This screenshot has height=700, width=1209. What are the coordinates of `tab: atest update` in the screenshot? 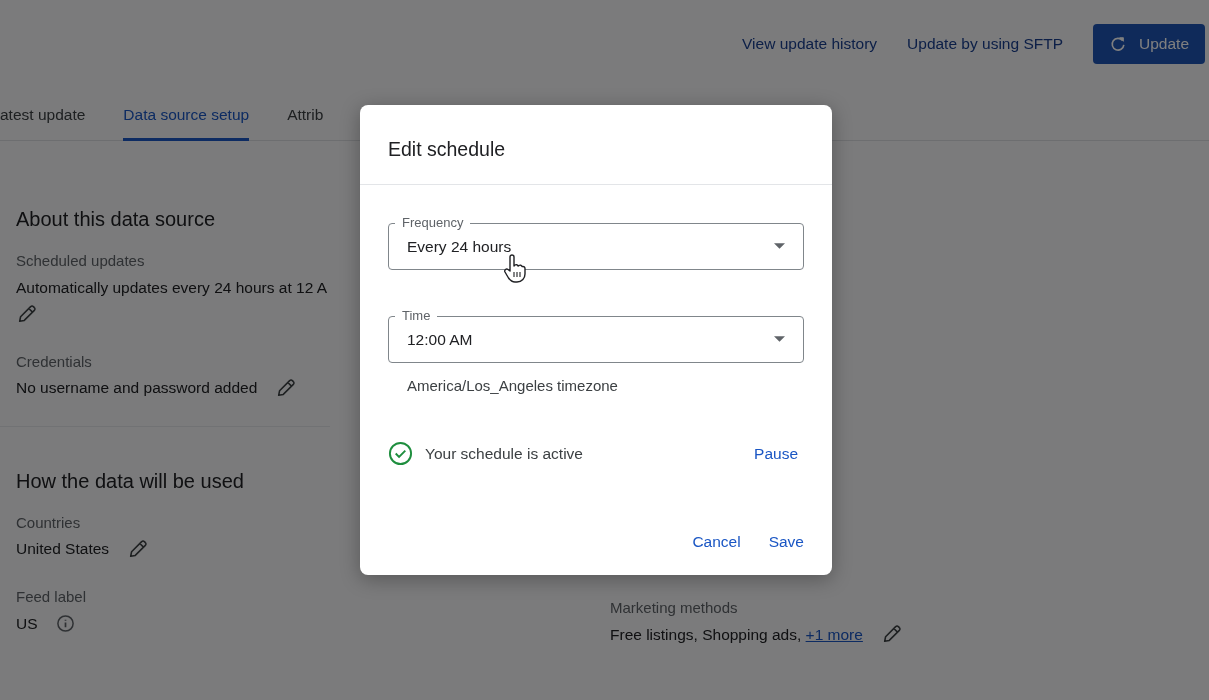 It's located at (43, 114).